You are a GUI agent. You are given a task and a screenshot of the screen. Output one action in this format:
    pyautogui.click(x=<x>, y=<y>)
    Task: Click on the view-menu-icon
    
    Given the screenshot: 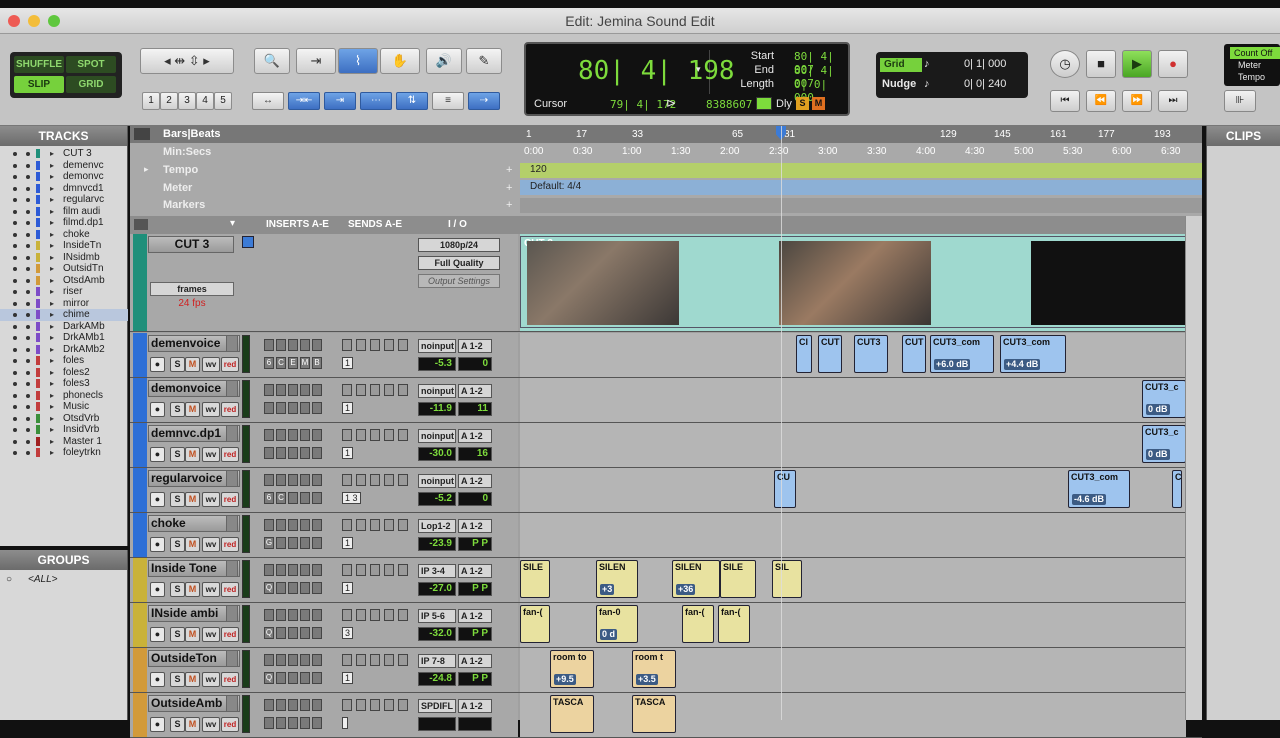 What is the action you would take?
    pyautogui.click(x=141, y=224)
    